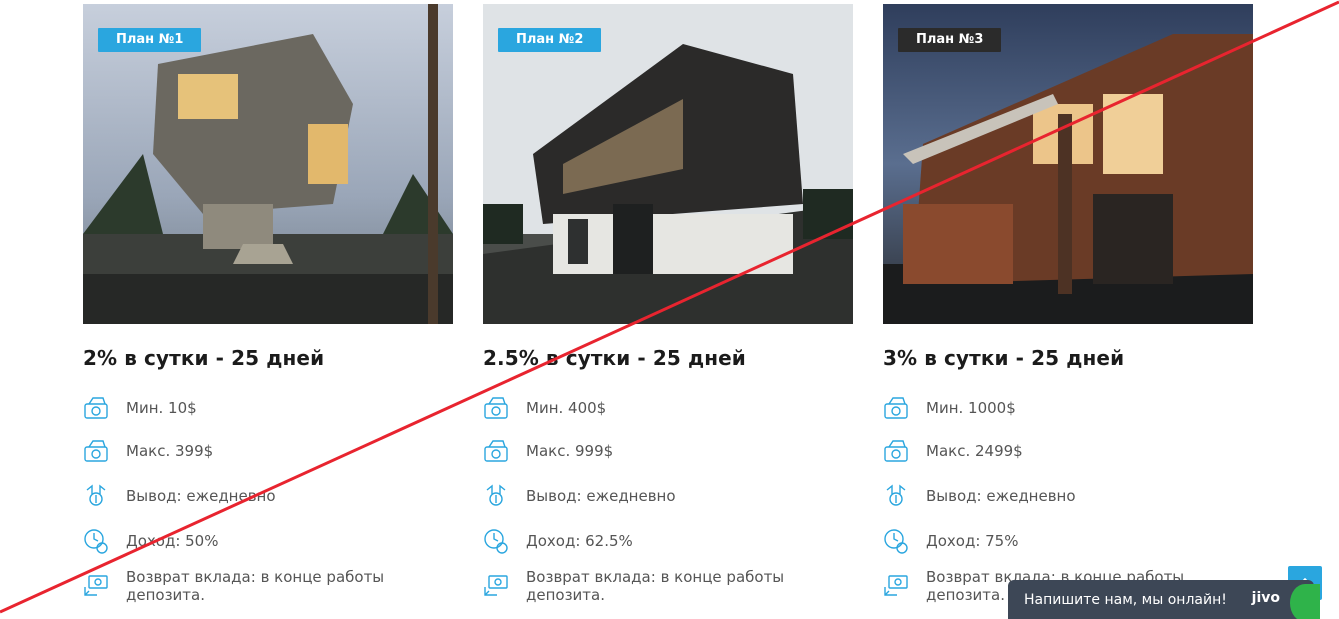 The width and height of the screenshot is (1339, 619). I want to click on chat-prompt-text: Напишите нам, мы онлайн!, so click(1125, 599).